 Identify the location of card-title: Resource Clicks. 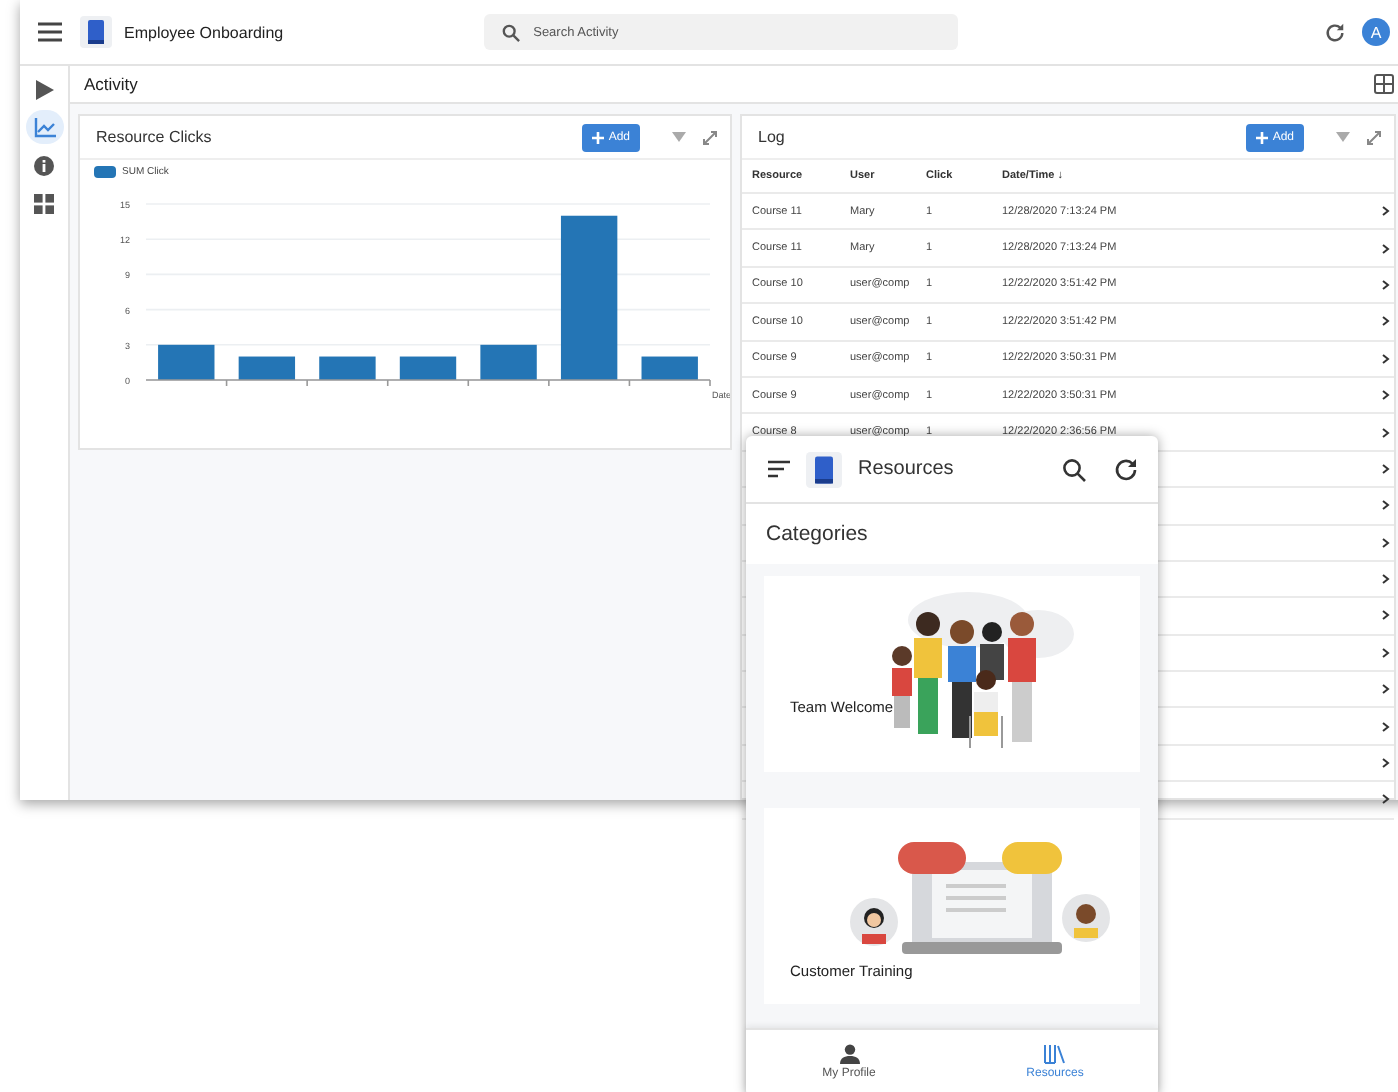
(155, 137).